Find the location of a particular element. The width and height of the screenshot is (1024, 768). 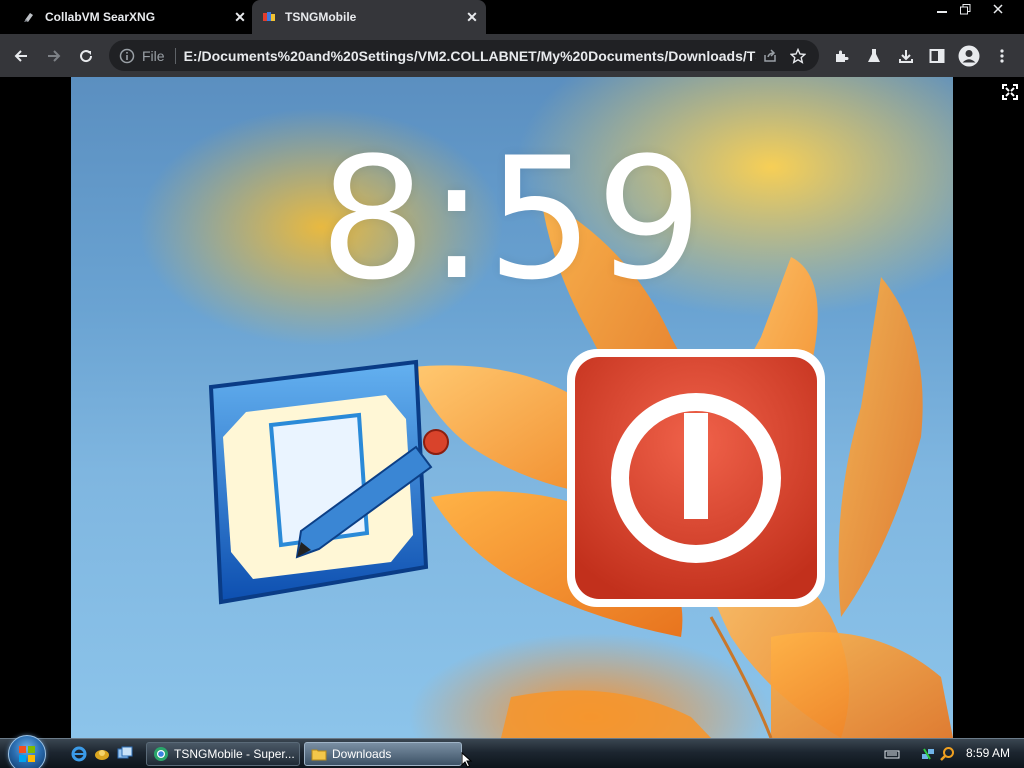

close-icon is located at coordinates (998, 9).